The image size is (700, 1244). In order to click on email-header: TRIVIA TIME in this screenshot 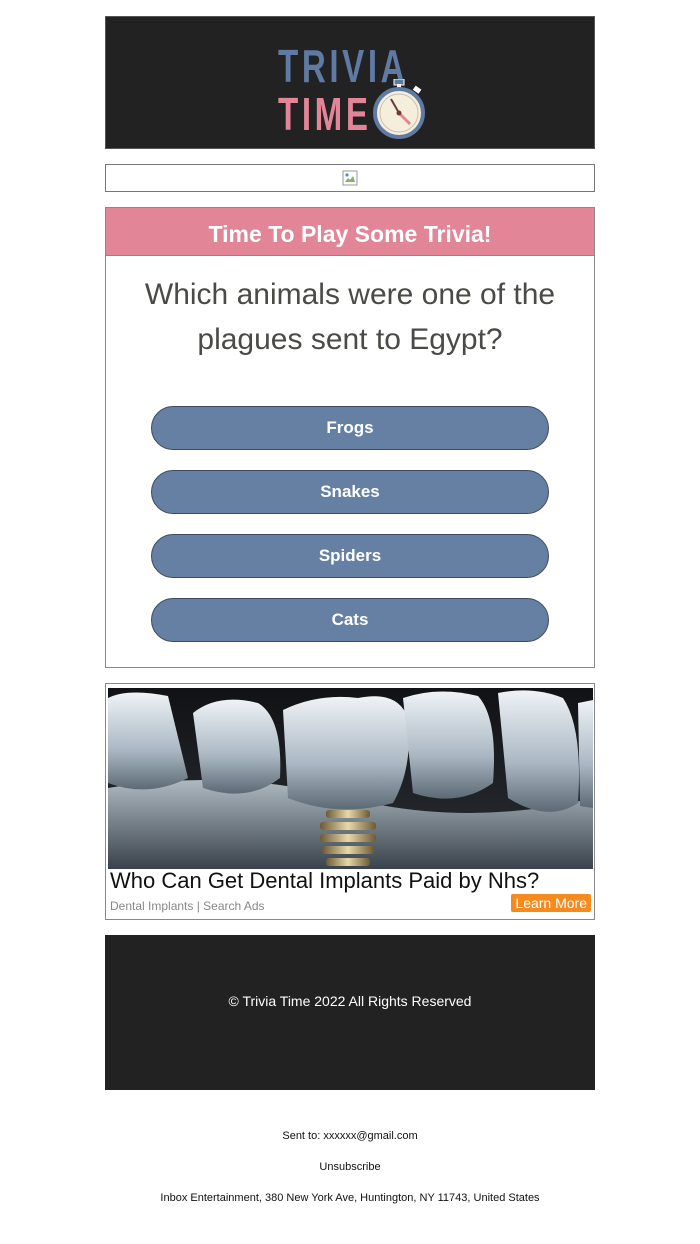, I will do `click(350, 82)`.